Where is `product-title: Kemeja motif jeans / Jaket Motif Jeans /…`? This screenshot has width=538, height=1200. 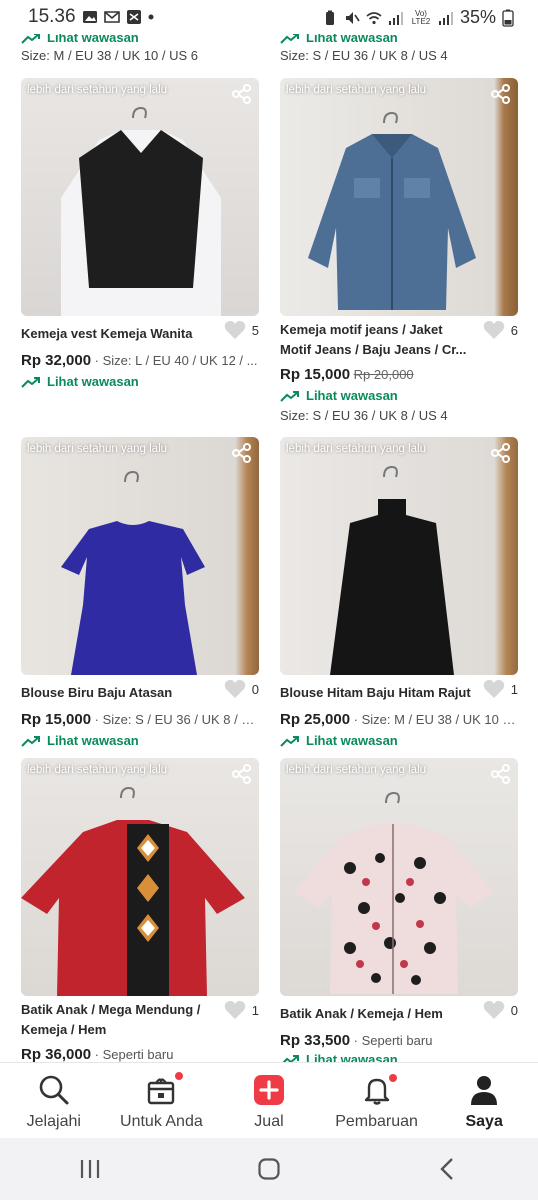 product-title: Kemeja motif jeans / Jaket Motif Jeans /… is located at coordinates (378, 340).